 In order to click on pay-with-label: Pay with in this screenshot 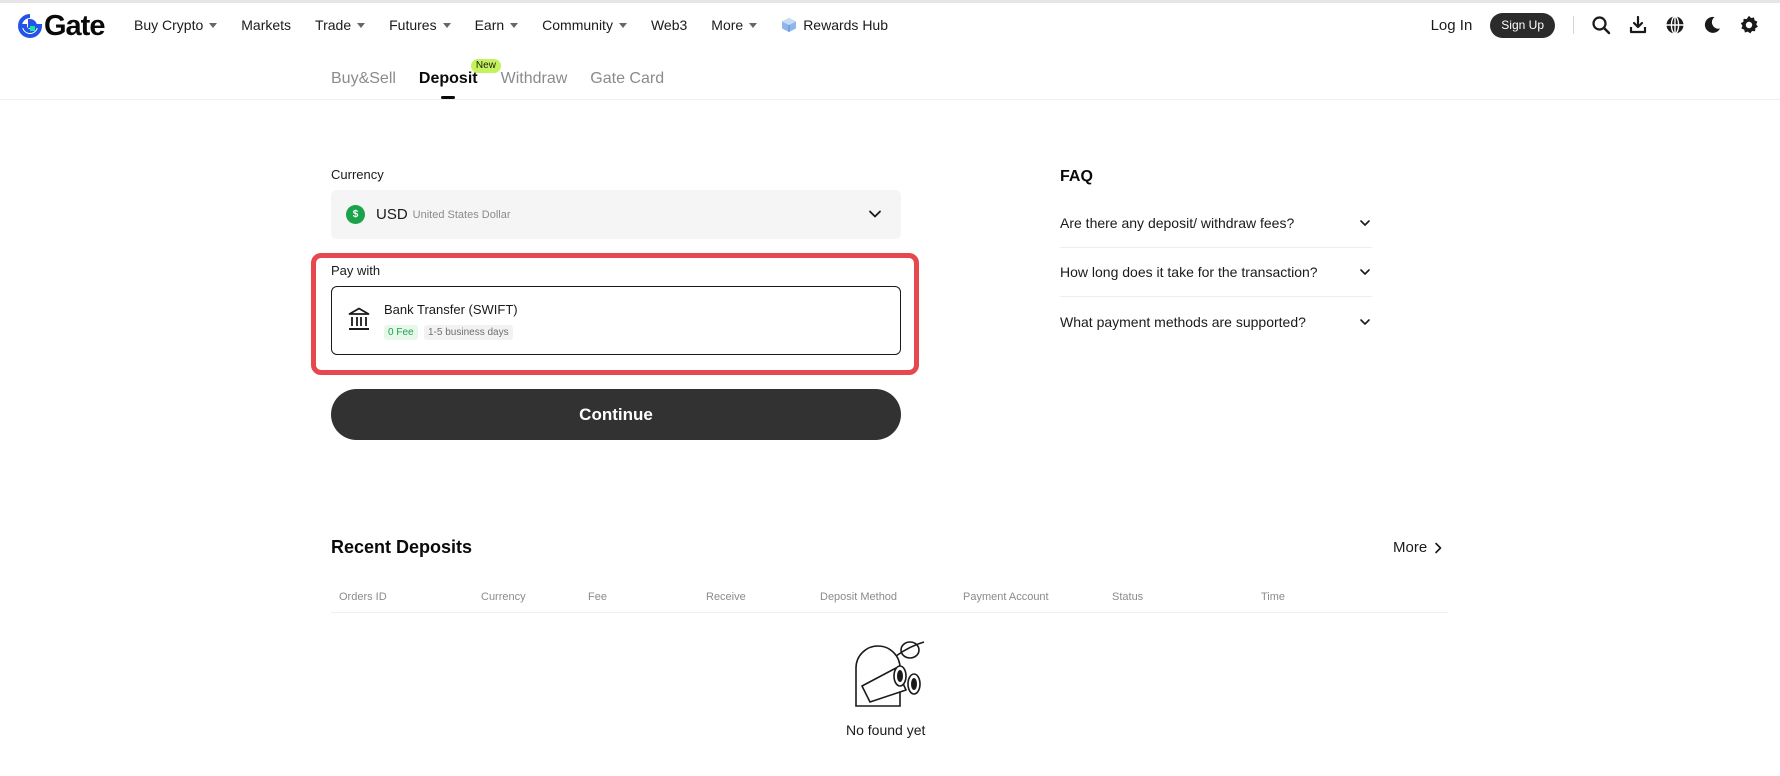, I will do `click(356, 270)`.